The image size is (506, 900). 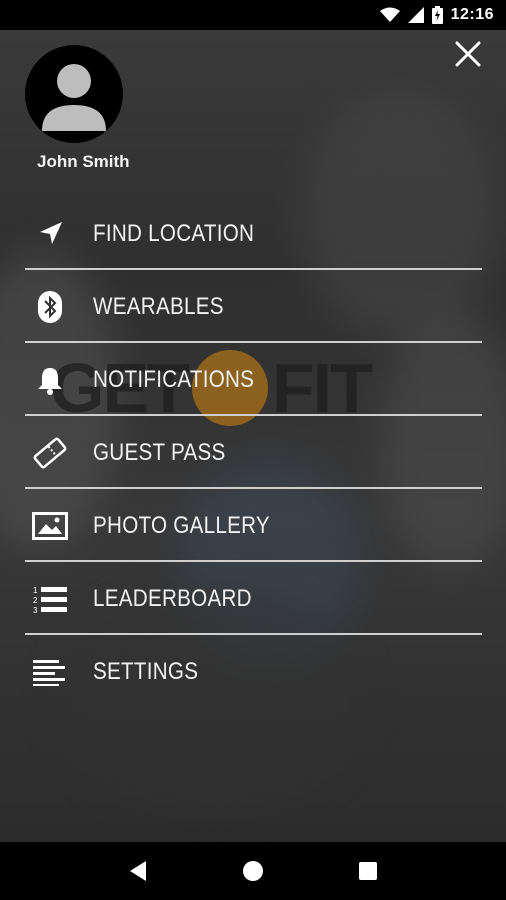 I want to click on menu-item-wearables: WEARABLES, so click(x=253, y=306).